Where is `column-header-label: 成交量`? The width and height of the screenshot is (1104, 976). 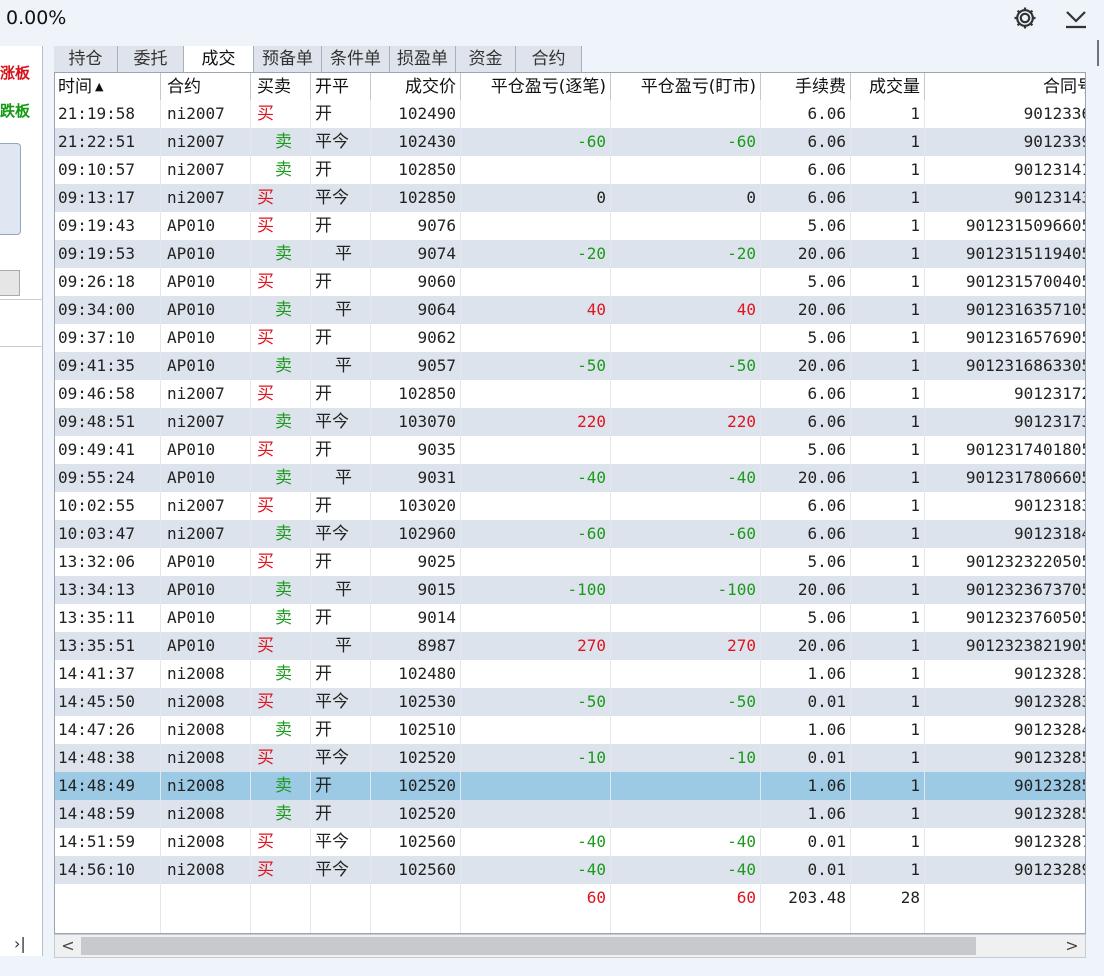 column-header-label: 成交量 is located at coordinates (894, 87).